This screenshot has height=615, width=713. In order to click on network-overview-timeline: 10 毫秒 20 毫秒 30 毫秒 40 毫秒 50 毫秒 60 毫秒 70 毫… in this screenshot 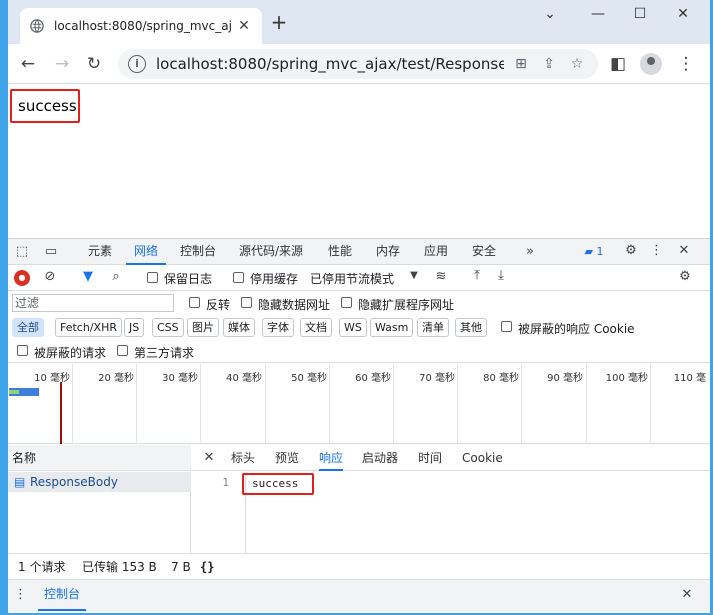, I will do `click(359, 404)`.